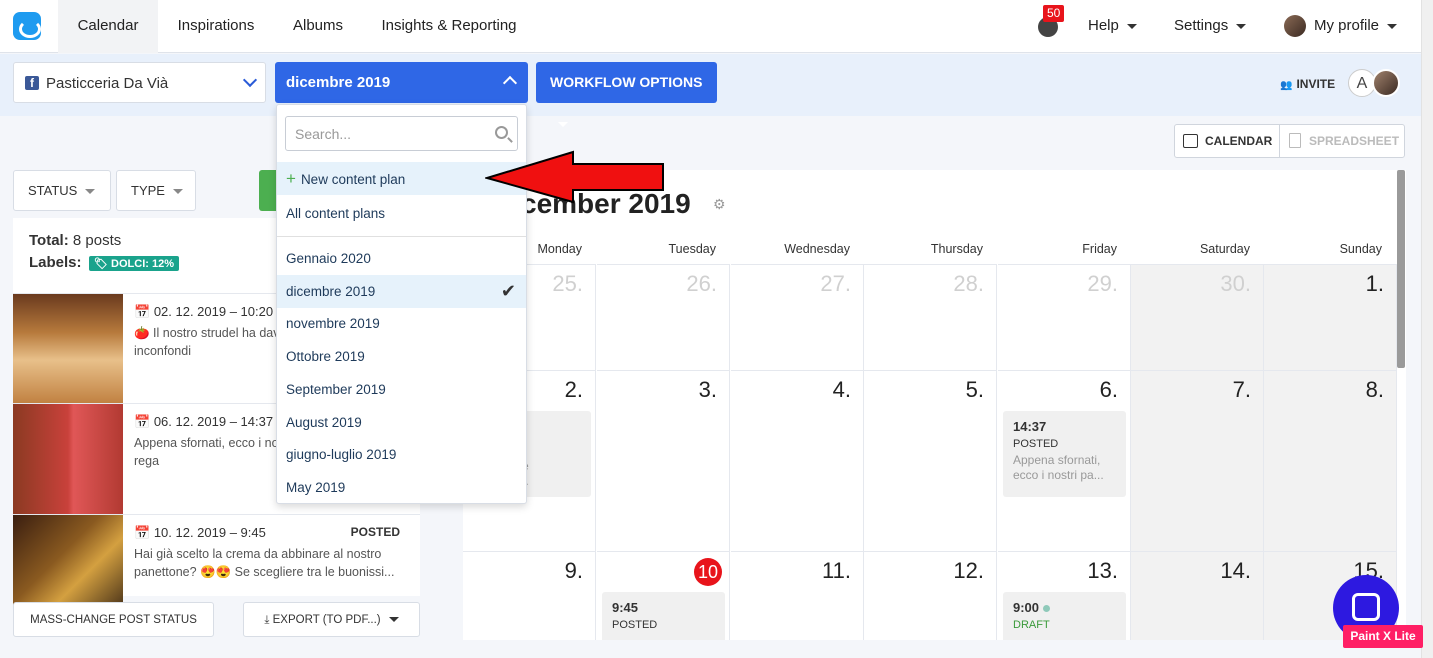  What do you see at coordinates (1235, 283) in the screenshot?
I see `day-number: 30.` at bounding box center [1235, 283].